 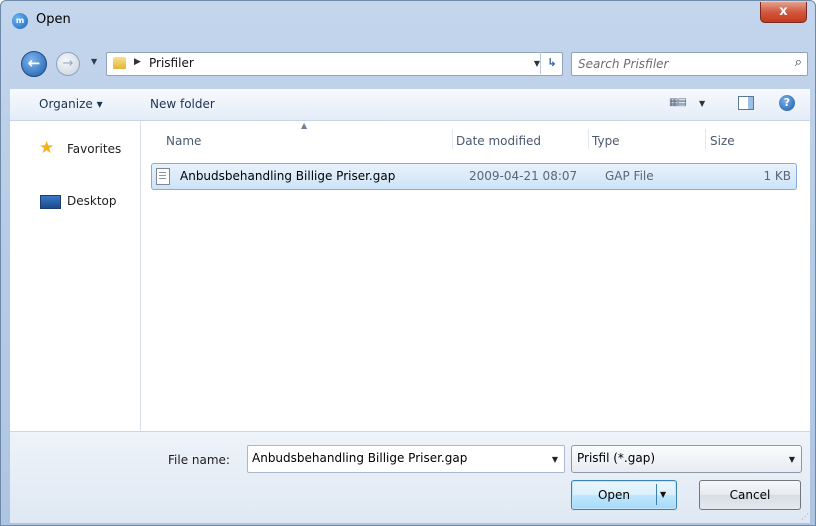 I want to click on column-header-size: Size, so click(x=722, y=141).